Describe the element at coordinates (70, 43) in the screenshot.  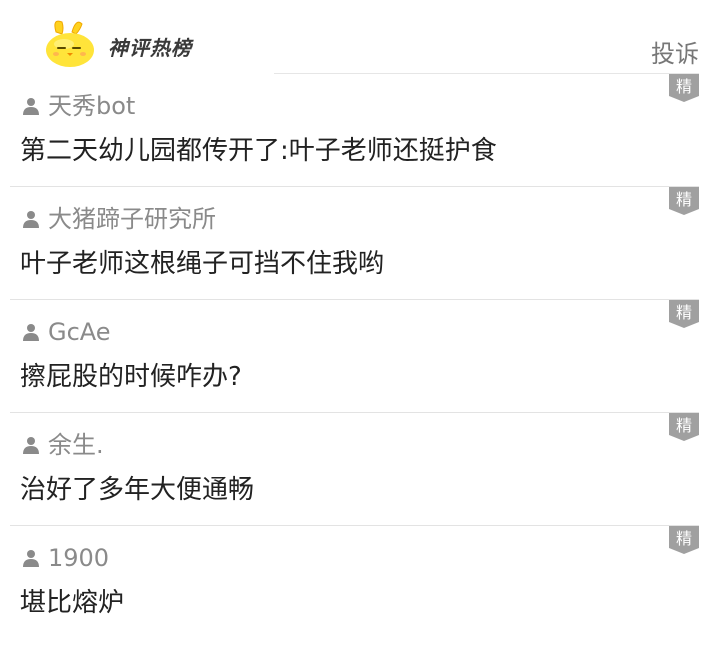
I see `mascot-logo-icon` at that location.